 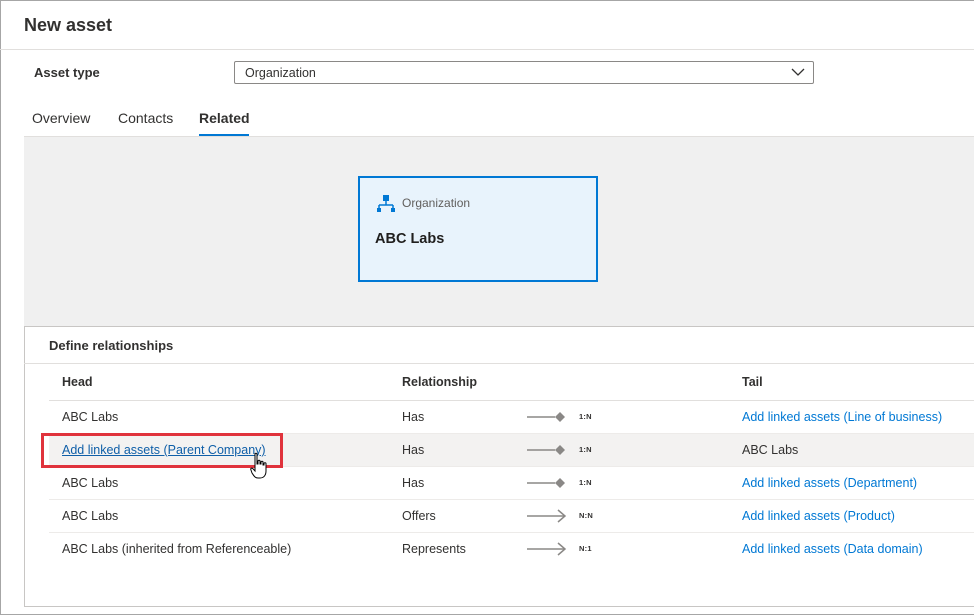 I want to click on add-linked-assets-link: Add linked assets (Data domain), so click(x=832, y=549).